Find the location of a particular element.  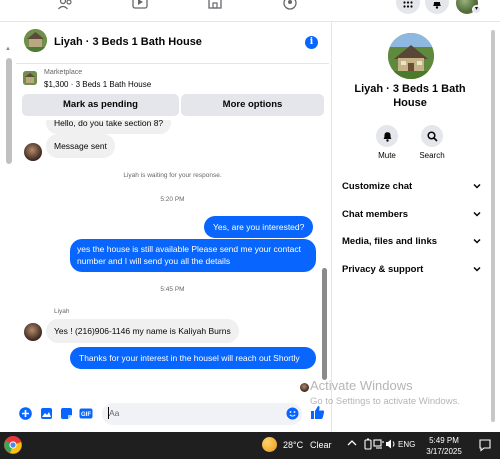

message-scrollbar is located at coordinates (324, 324).